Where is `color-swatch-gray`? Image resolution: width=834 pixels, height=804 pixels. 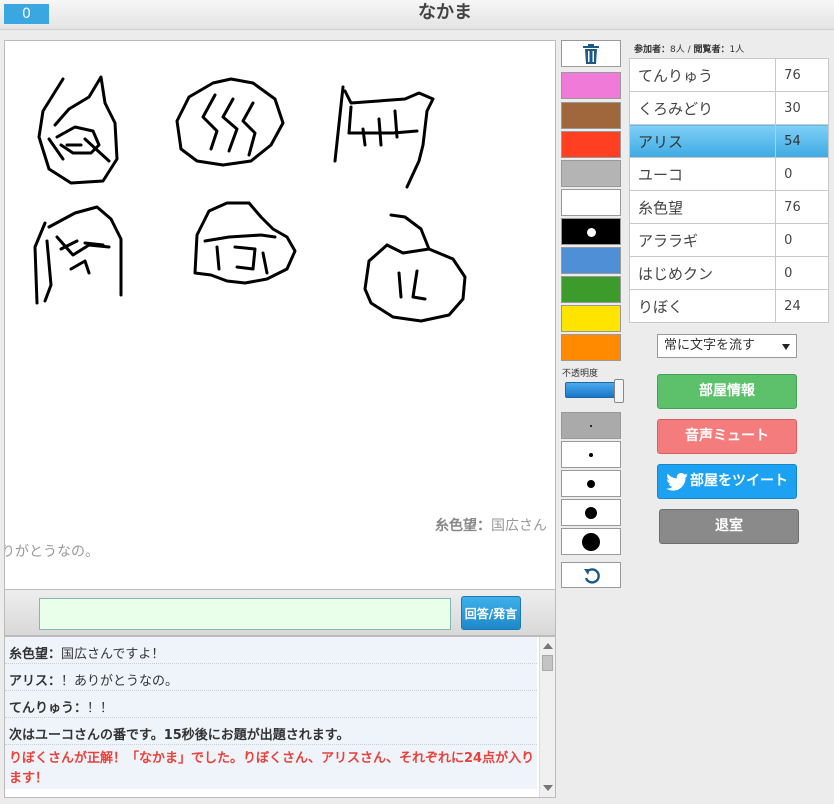
color-swatch-gray is located at coordinates (591, 173).